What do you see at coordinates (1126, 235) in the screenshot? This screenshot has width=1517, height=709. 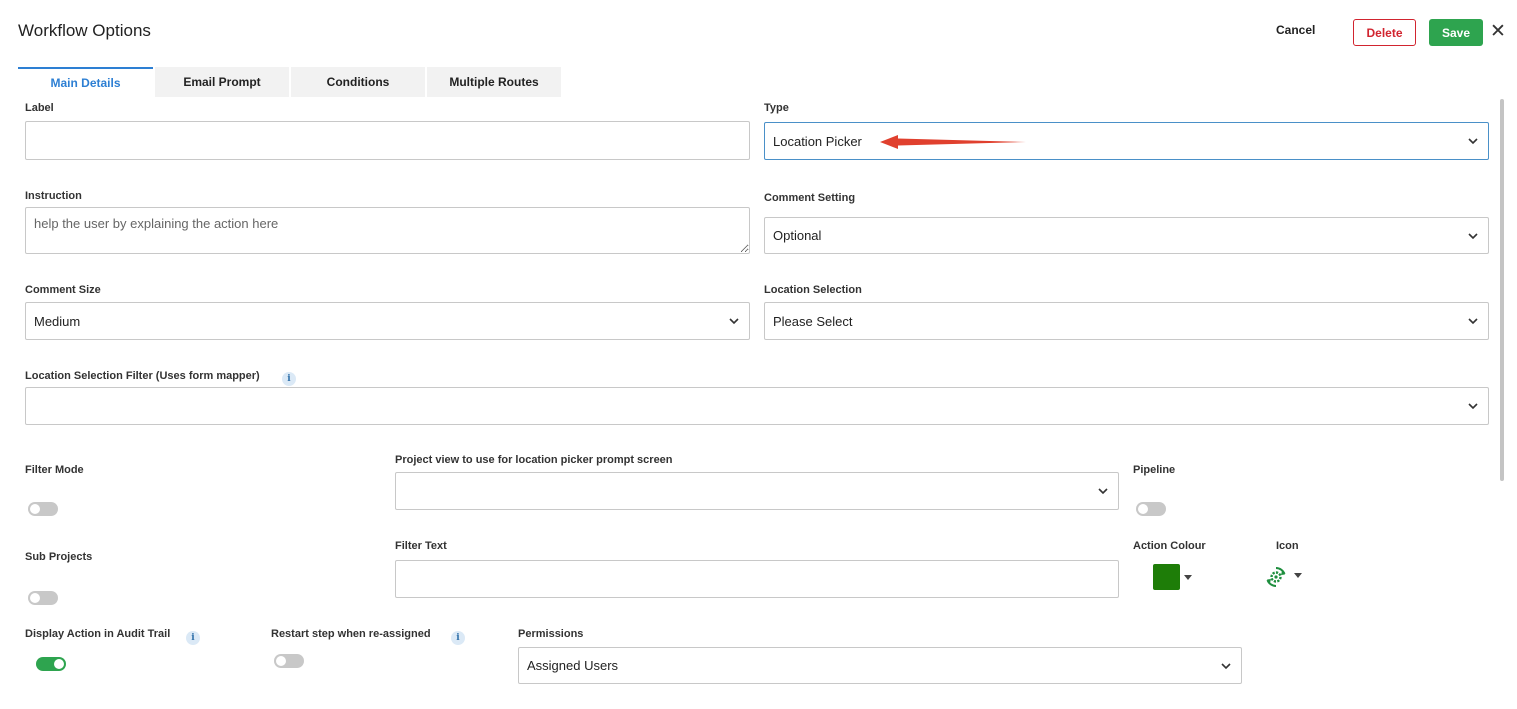 I see `comment-setting-select: Optional` at bounding box center [1126, 235].